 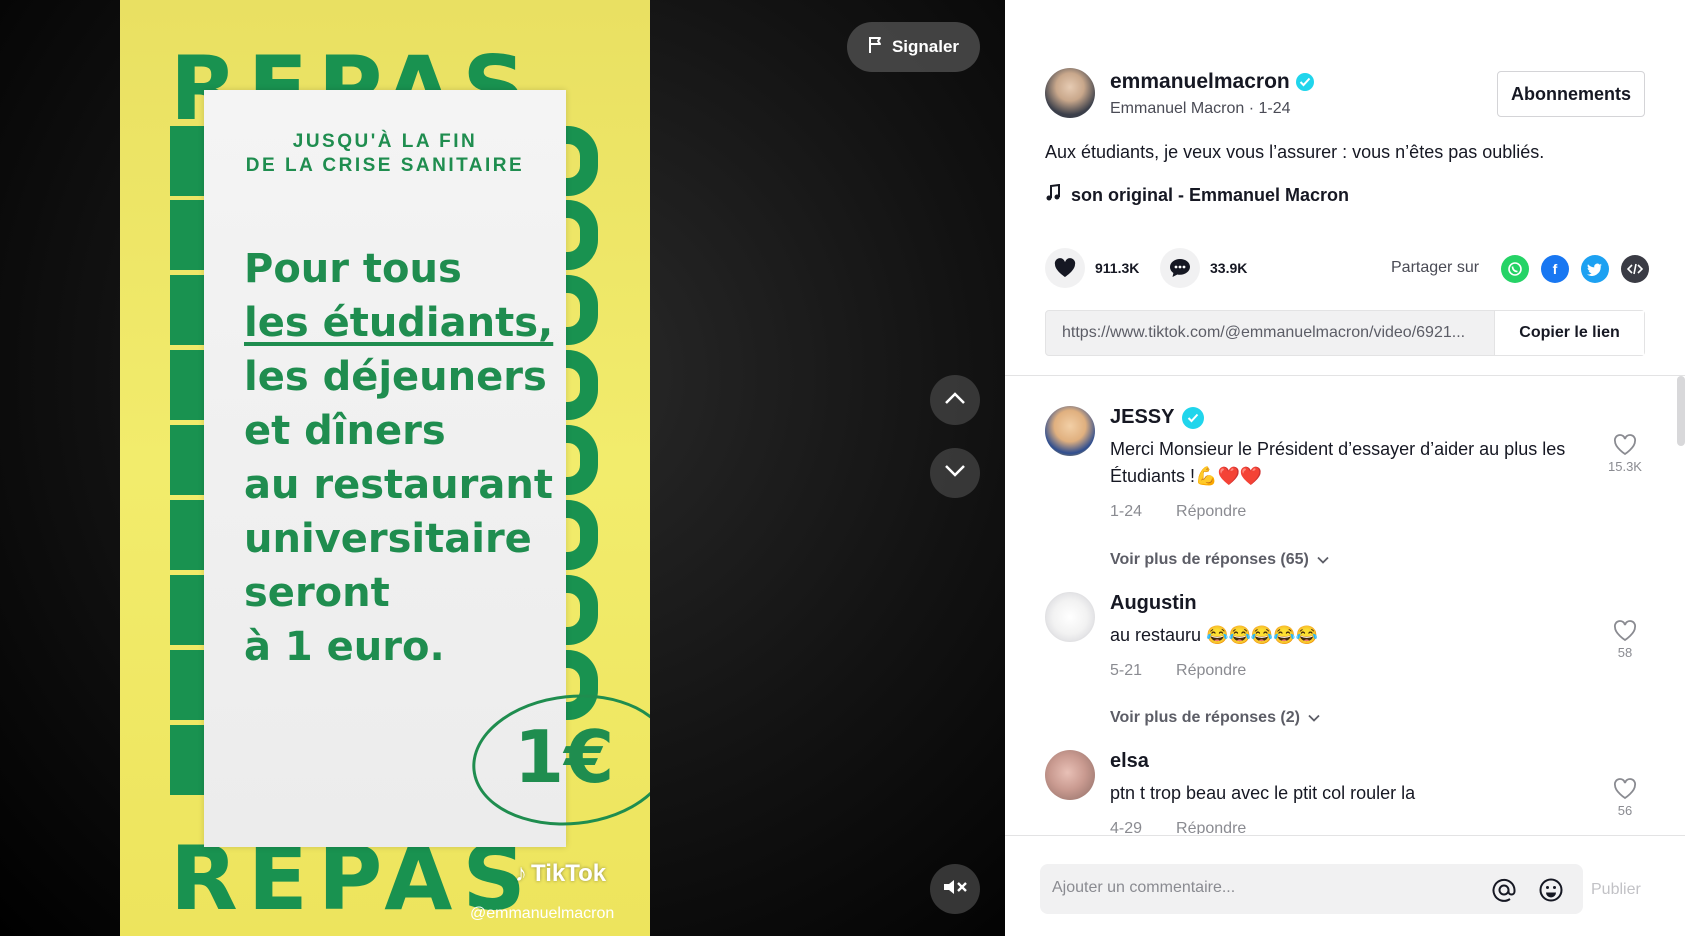 What do you see at coordinates (1681, 411) in the screenshot?
I see `scrollbar` at bounding box center [1681, 411].